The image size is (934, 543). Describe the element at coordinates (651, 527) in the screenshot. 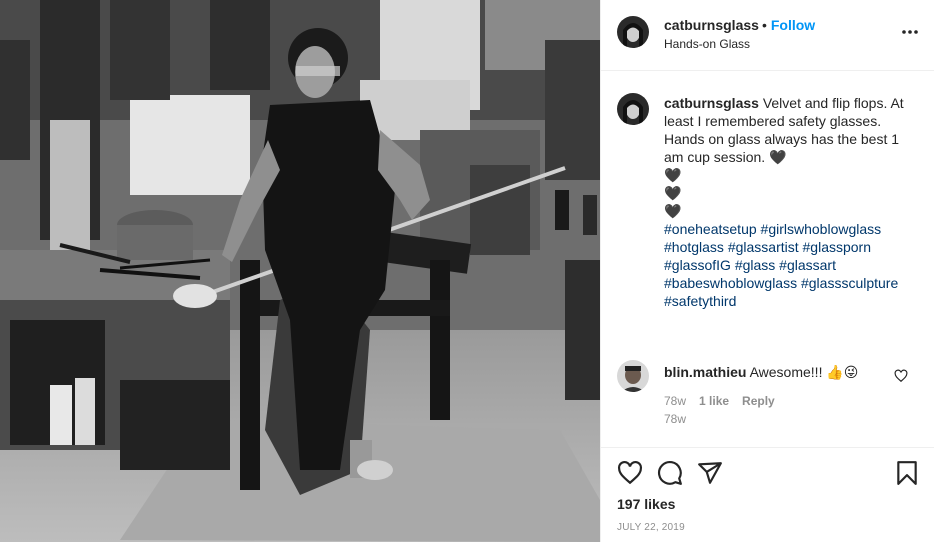

I see `post-date: JULY 22, 2019` at that location.